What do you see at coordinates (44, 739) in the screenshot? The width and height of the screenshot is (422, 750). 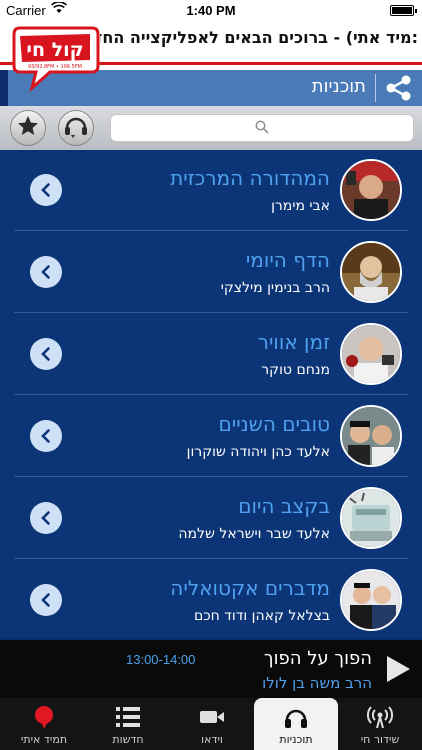 I see `tab-label: תמיד איתי` at bounding box center [44, 739].